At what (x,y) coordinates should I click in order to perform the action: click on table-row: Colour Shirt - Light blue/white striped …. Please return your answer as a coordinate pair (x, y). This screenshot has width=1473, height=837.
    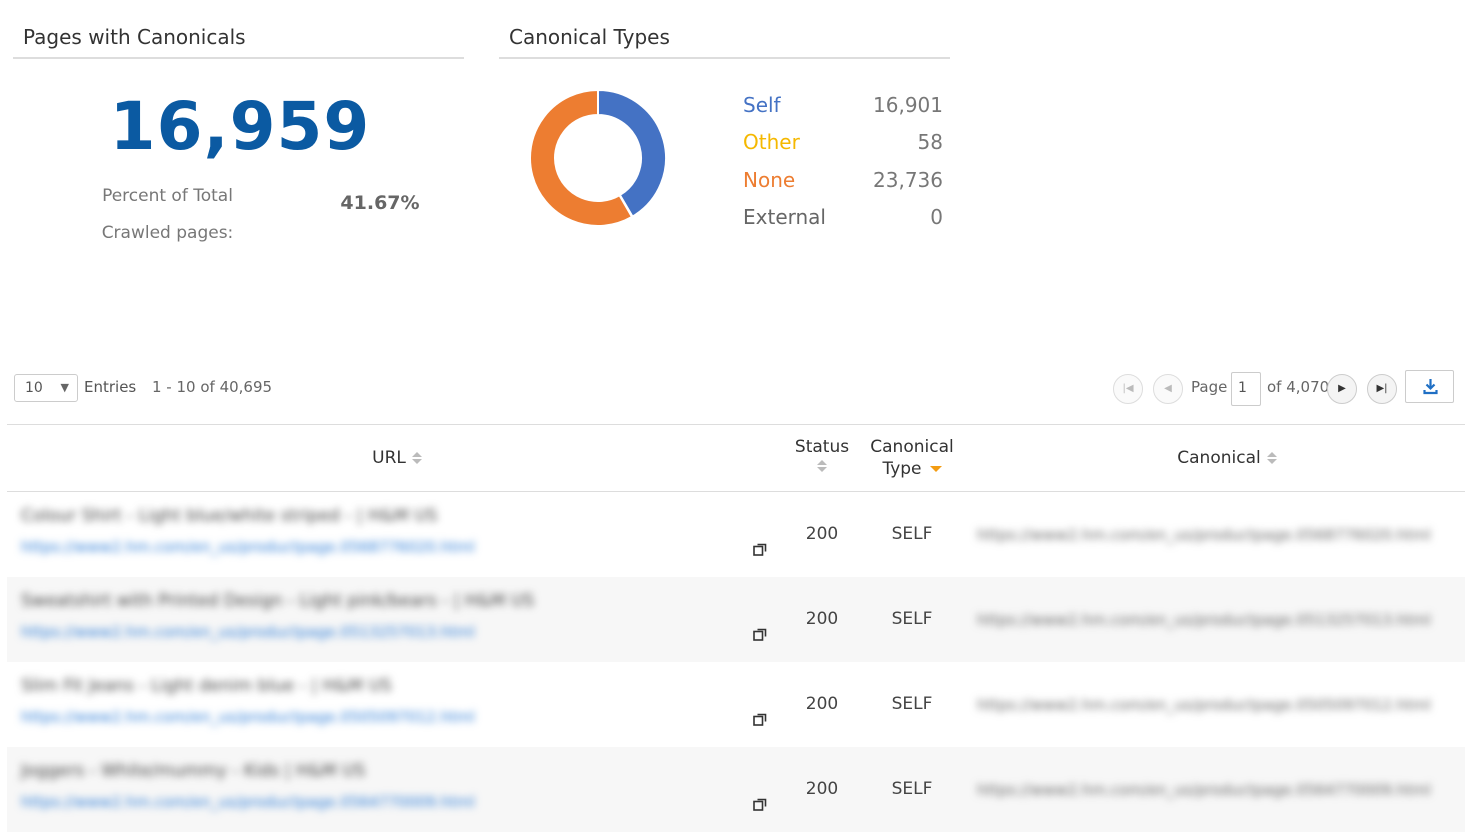
    Looking at the image, I should click on (736, 534).